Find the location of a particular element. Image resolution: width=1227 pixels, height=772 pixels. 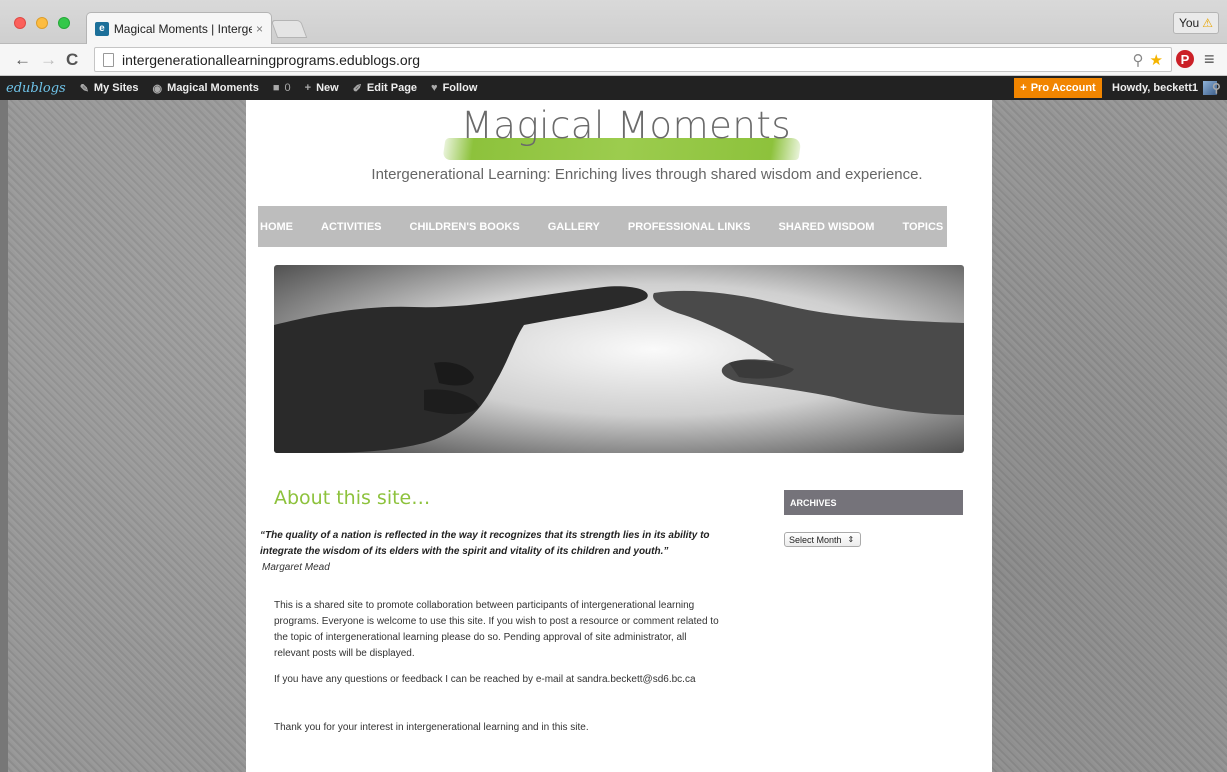

comment-count: 0 is located at coordinates (287, 88).